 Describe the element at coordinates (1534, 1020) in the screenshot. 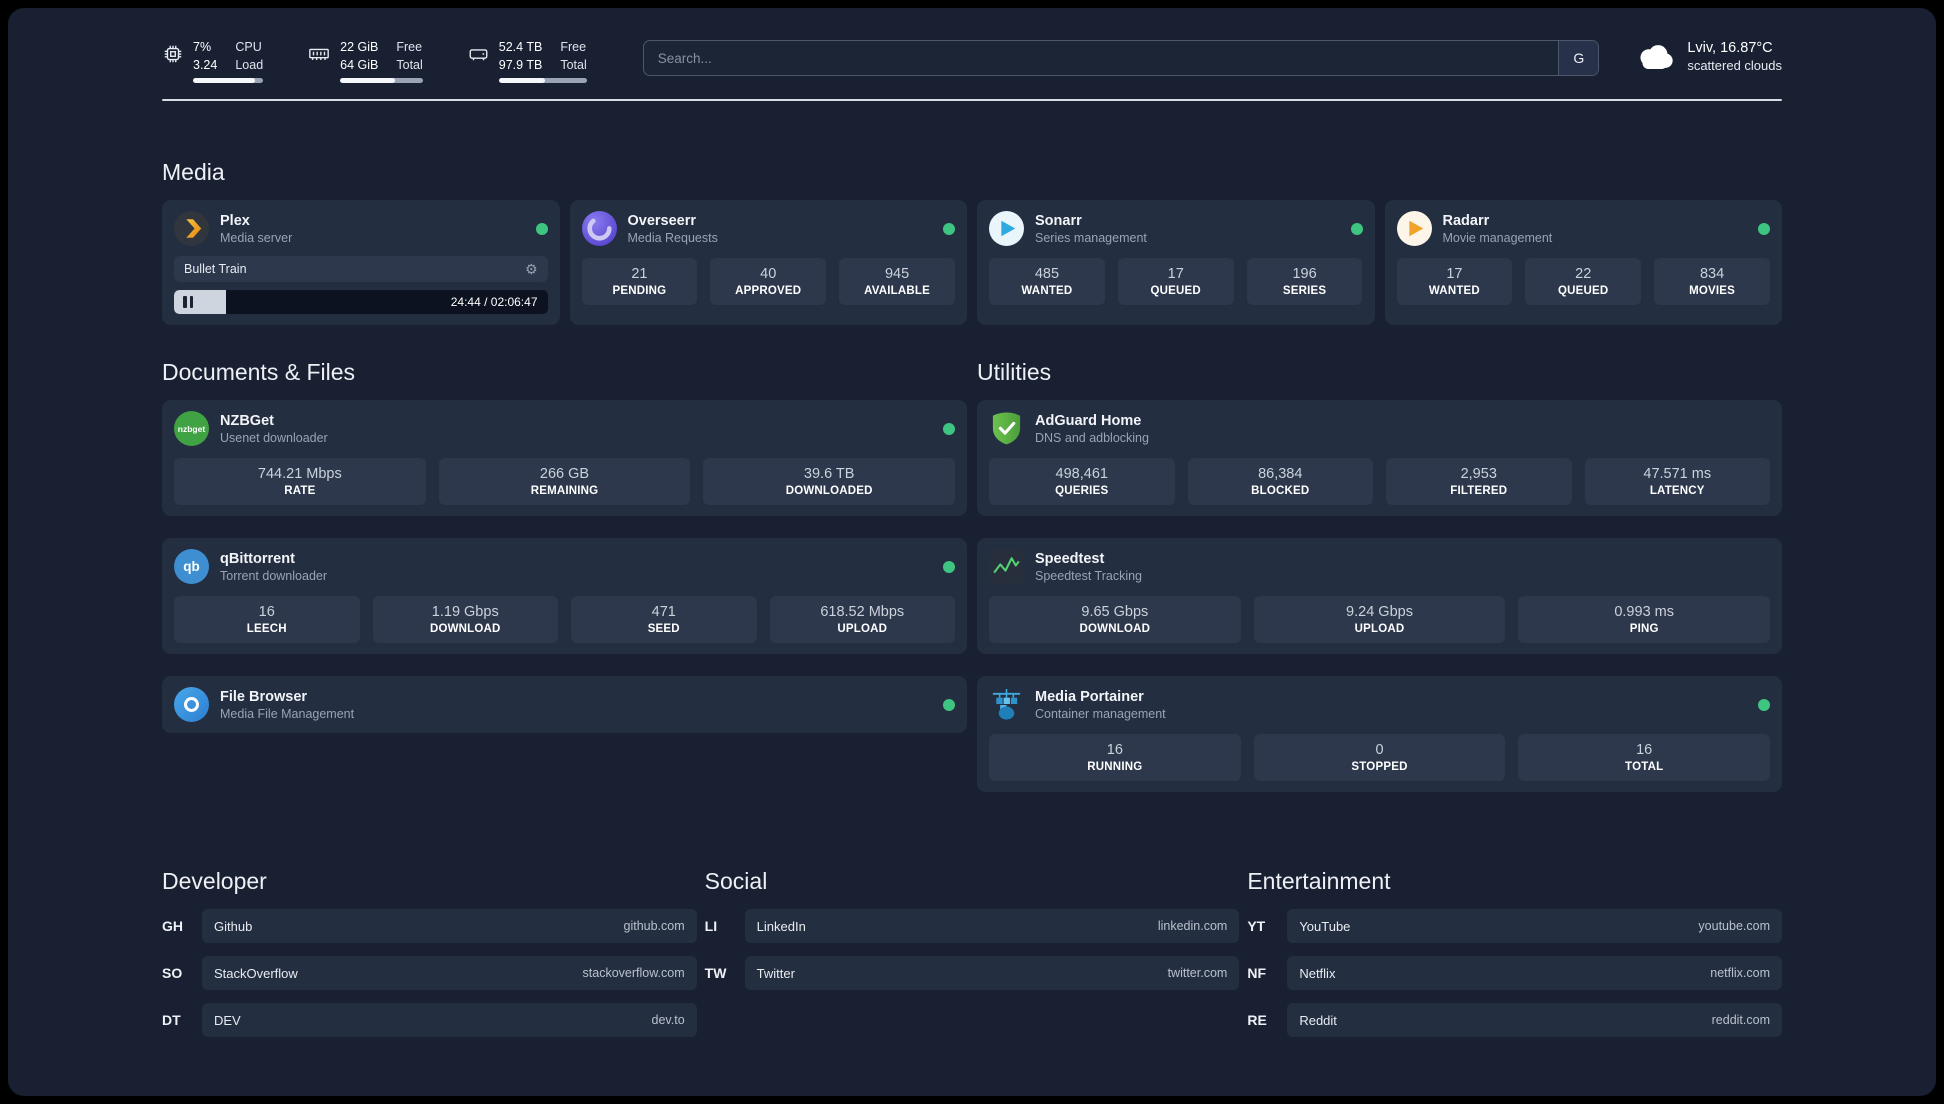

I see `reddit-link: Reddit reddit.com` at that location.